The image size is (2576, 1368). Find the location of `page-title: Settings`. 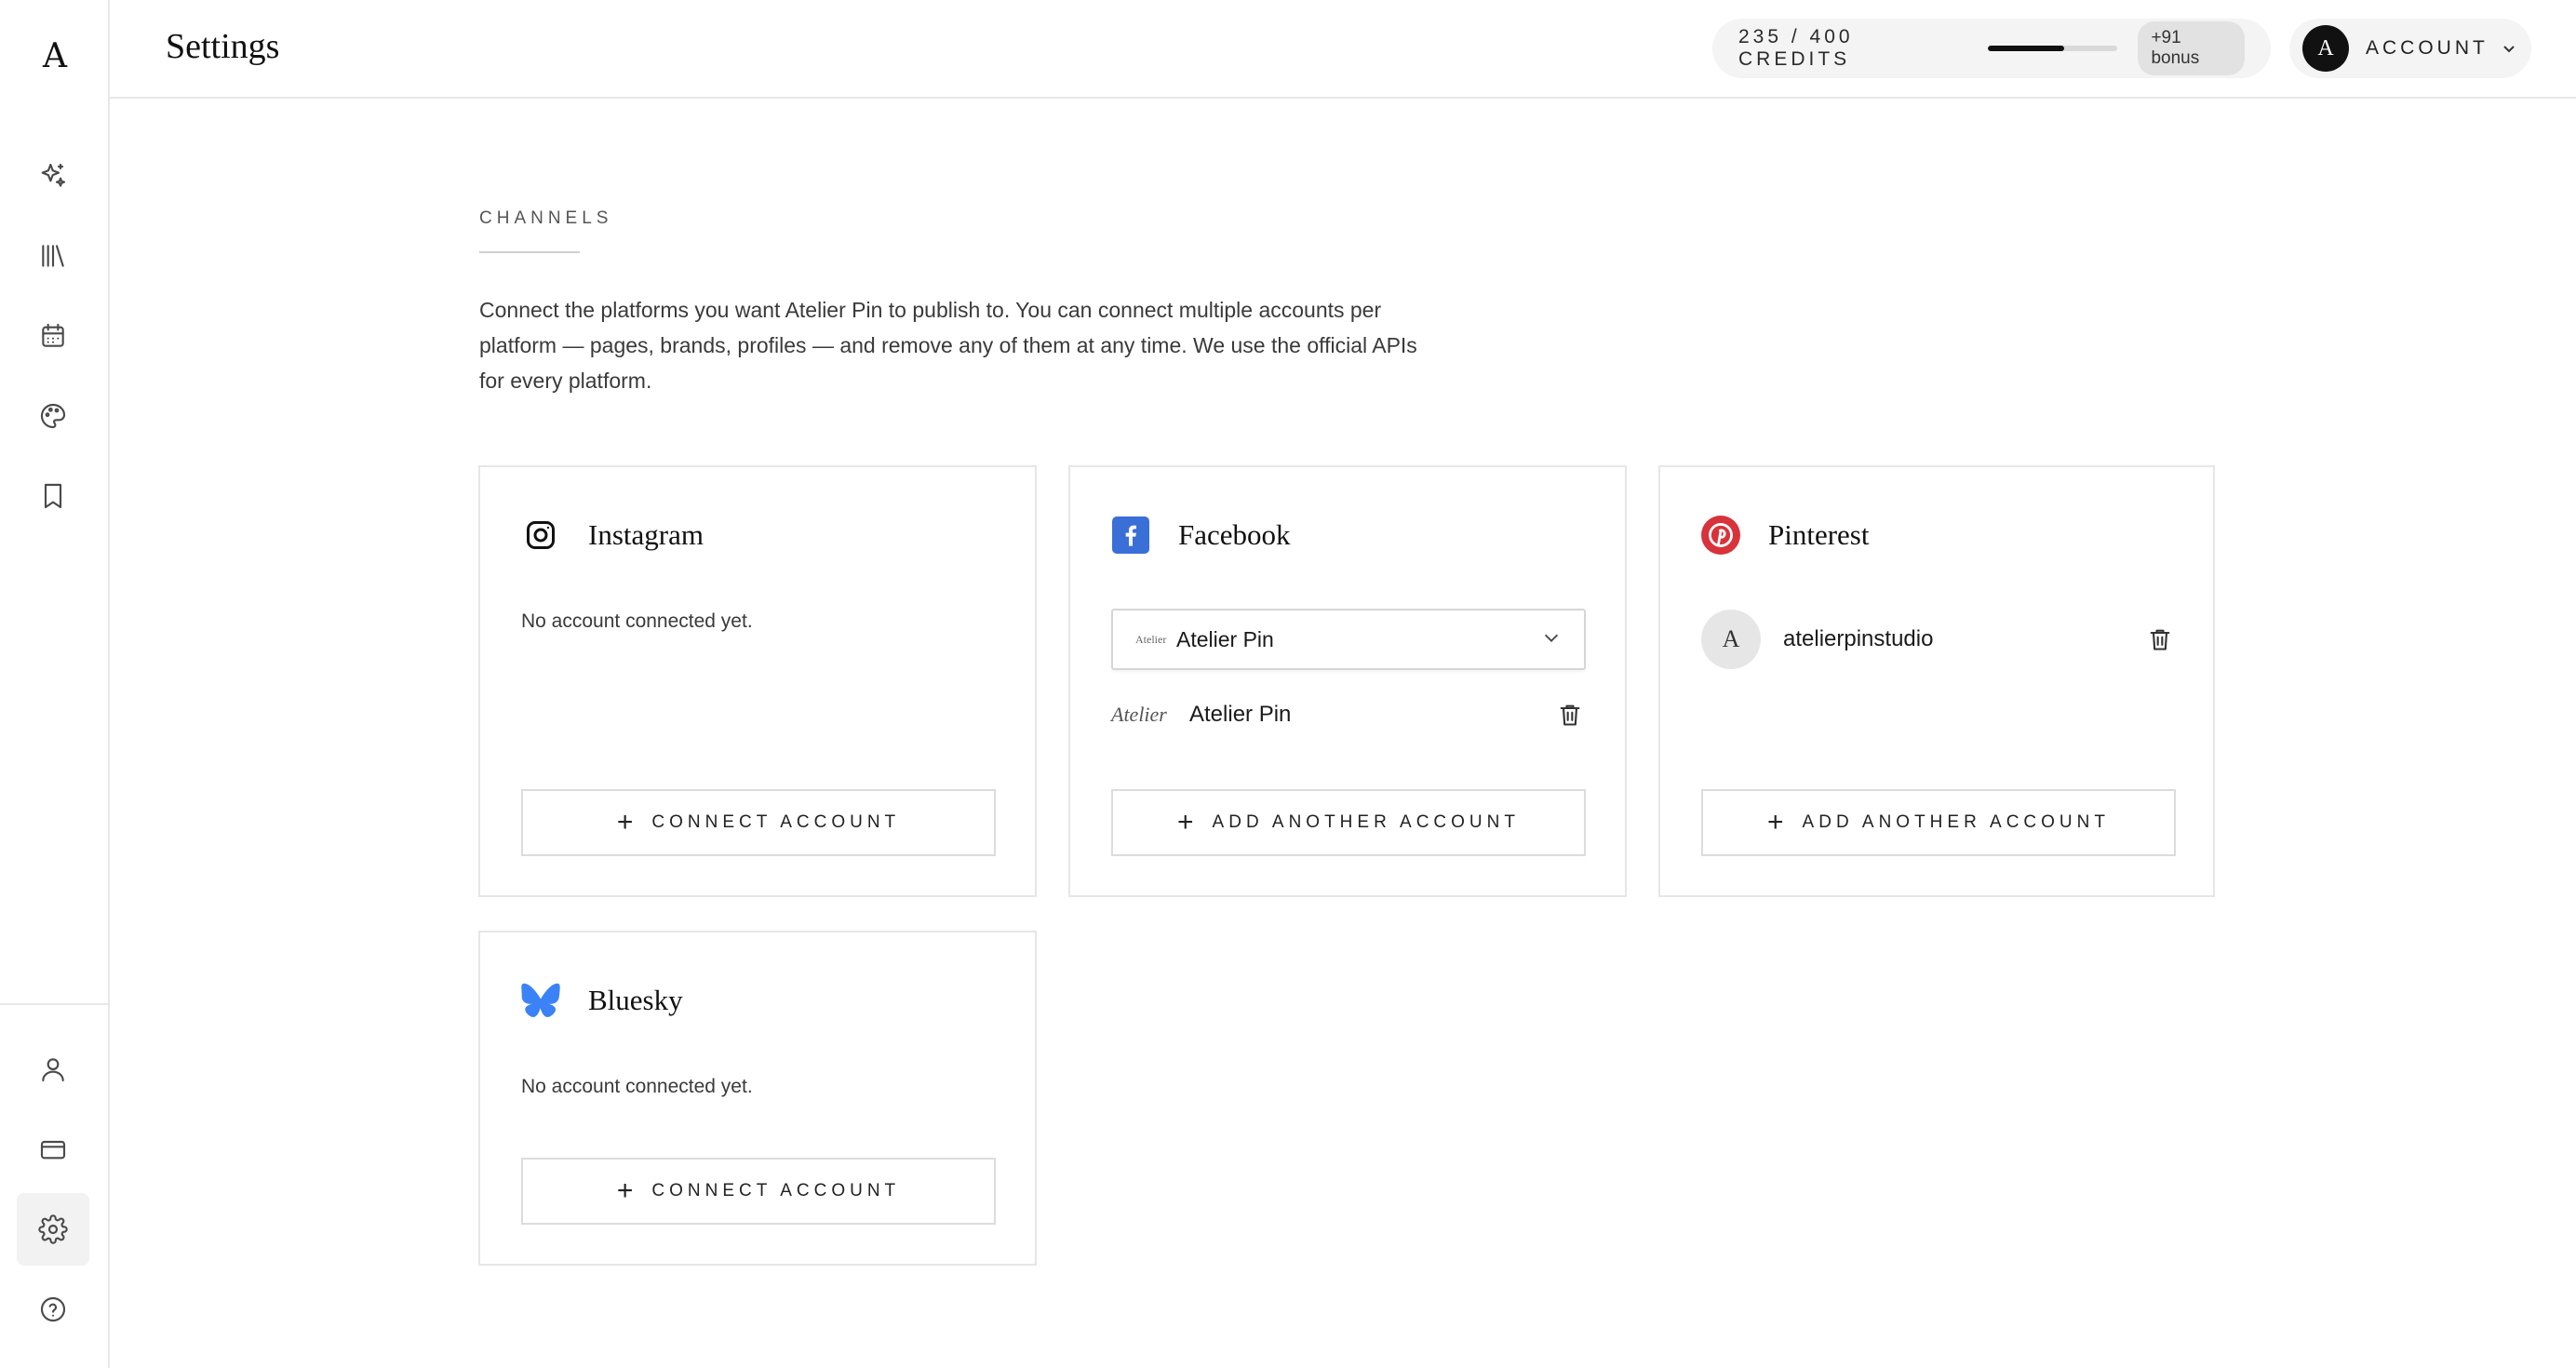

page-title: Settings is located at coordinates (223, 46).